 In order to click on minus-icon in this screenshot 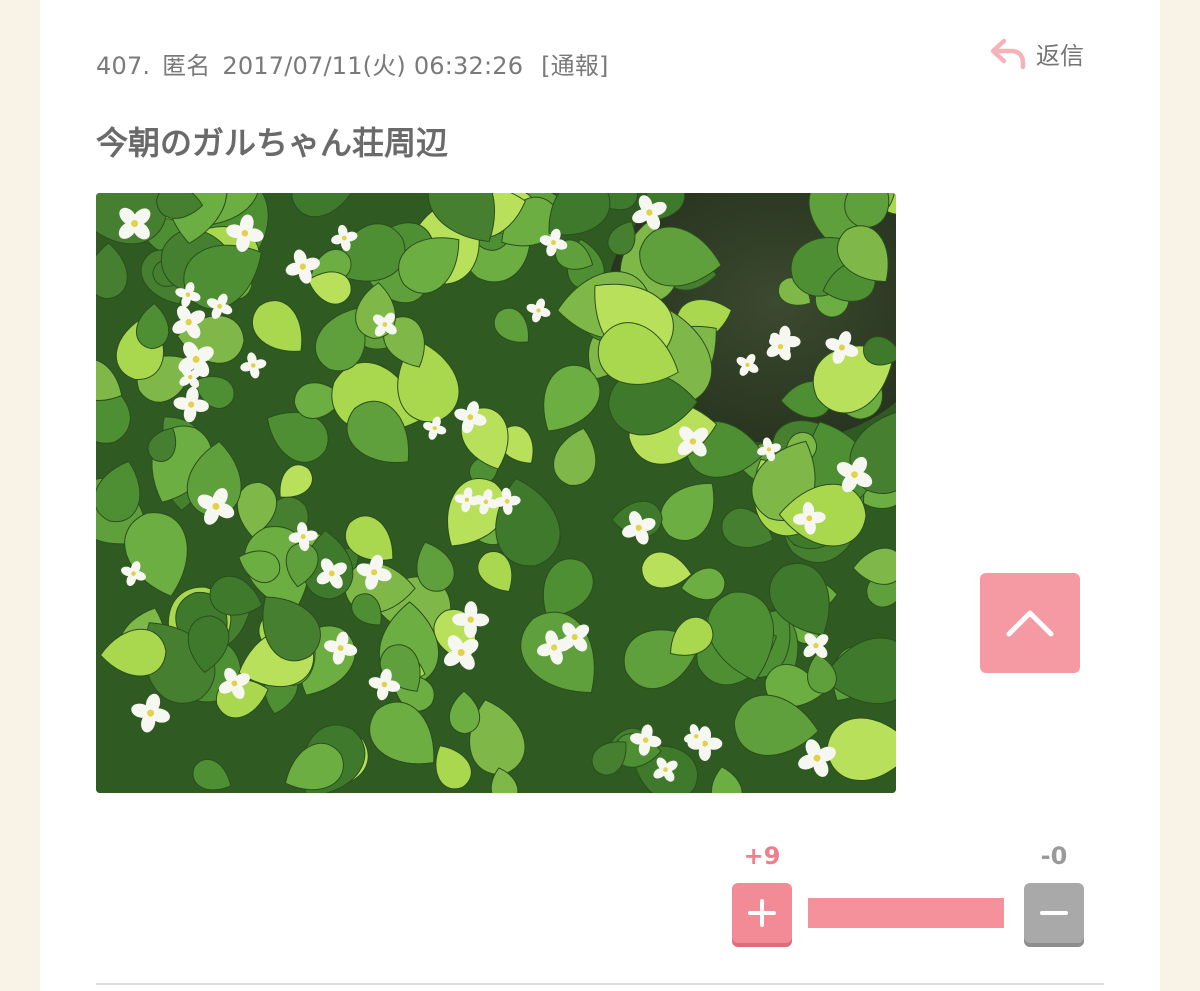, I will do `click(1054, 913)`.